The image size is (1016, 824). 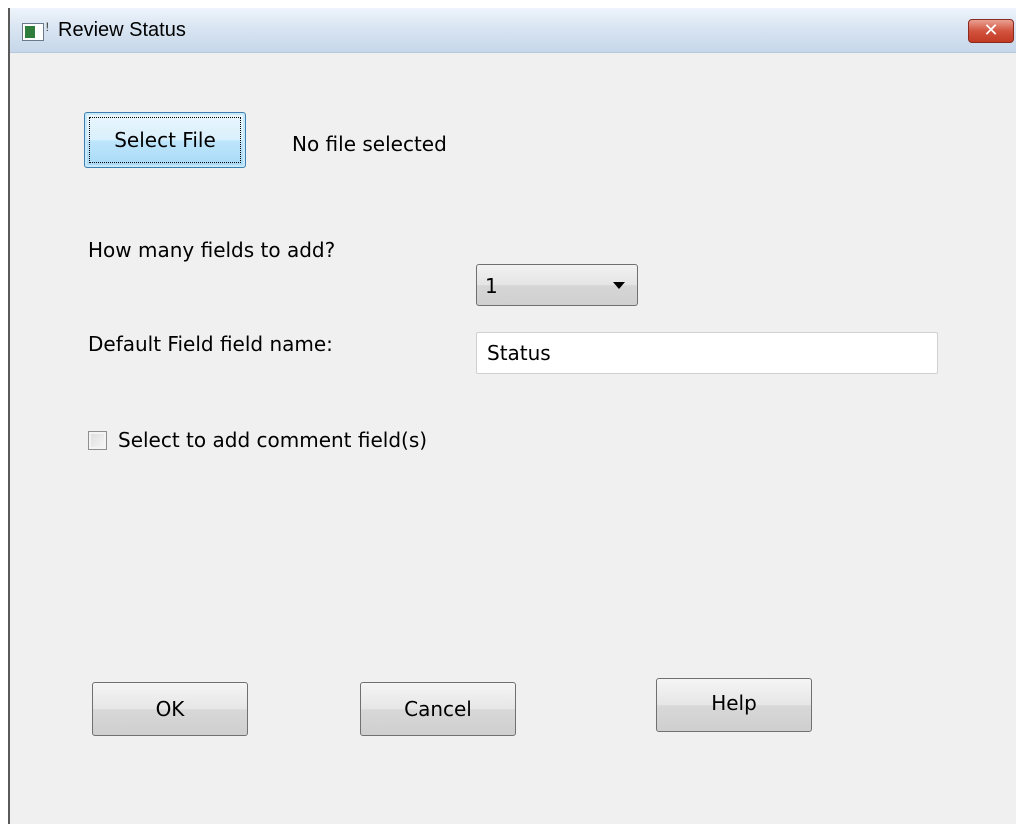 I want to click on select-file-button: Select File, so click(x=165, y=140).